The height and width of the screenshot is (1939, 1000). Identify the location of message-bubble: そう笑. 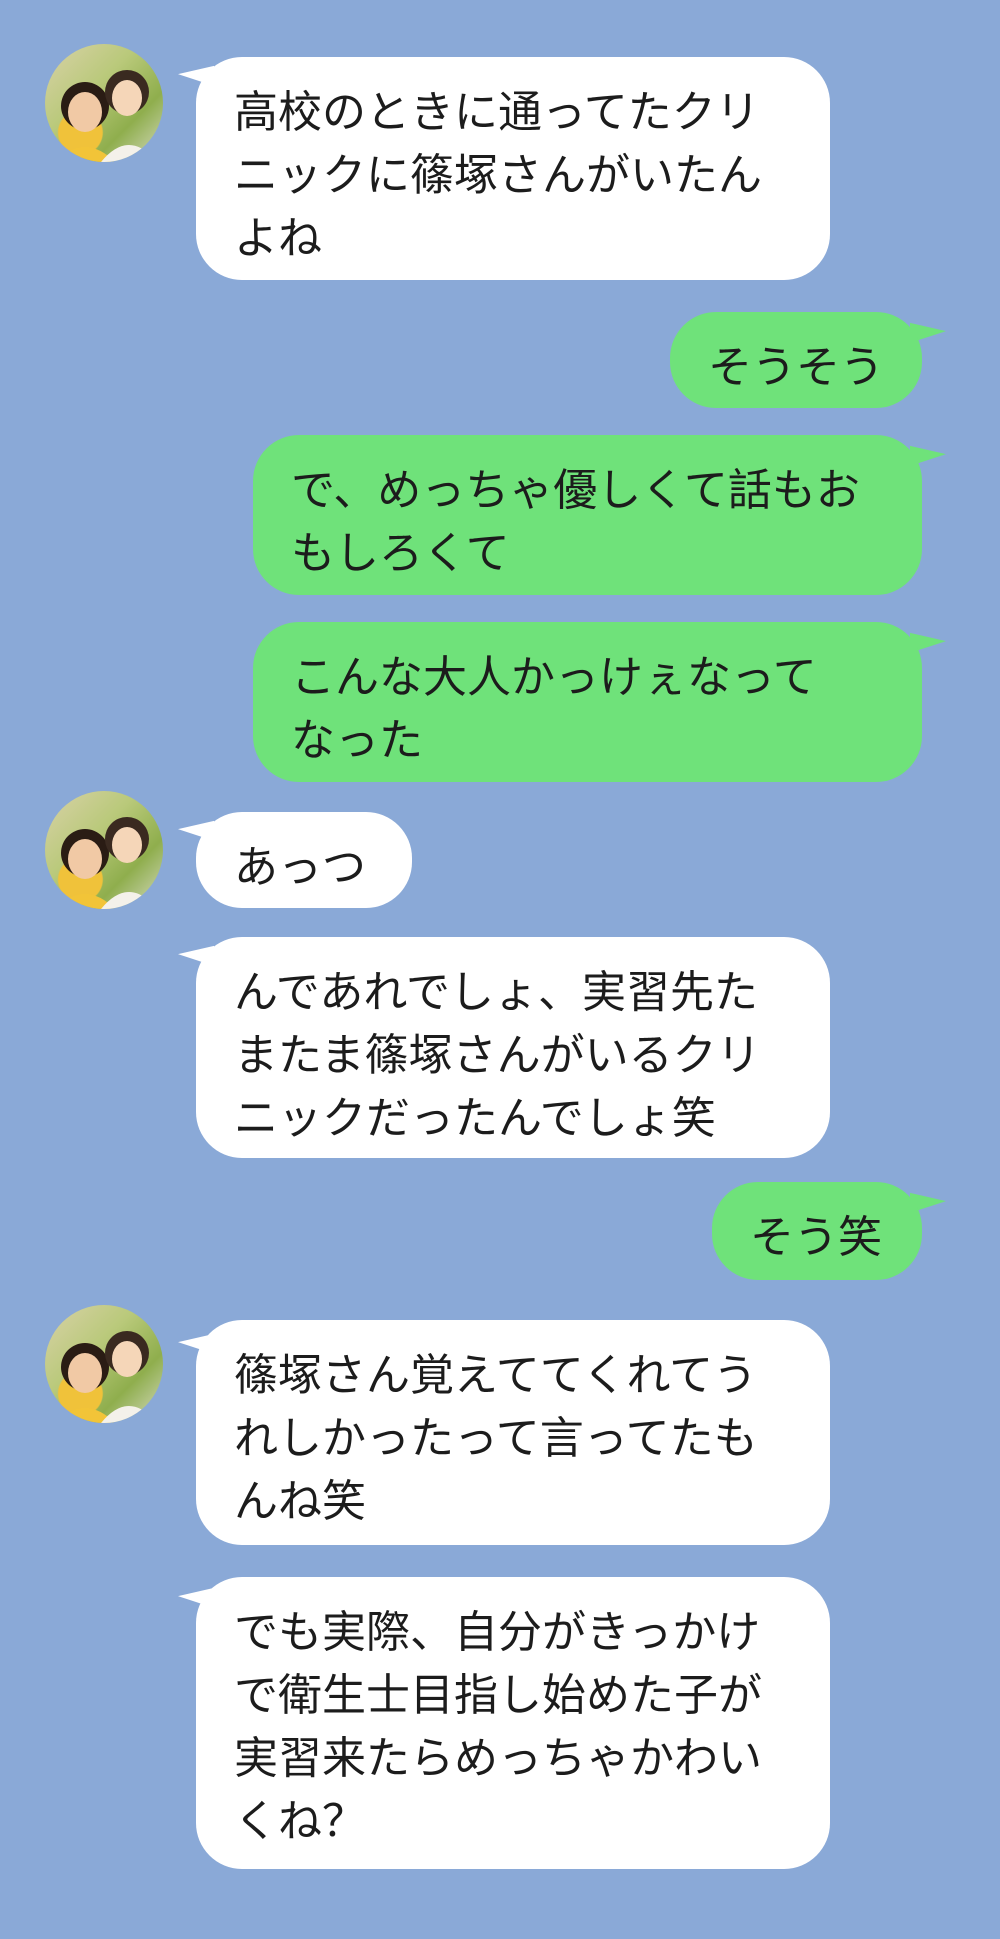
(817, 1231).